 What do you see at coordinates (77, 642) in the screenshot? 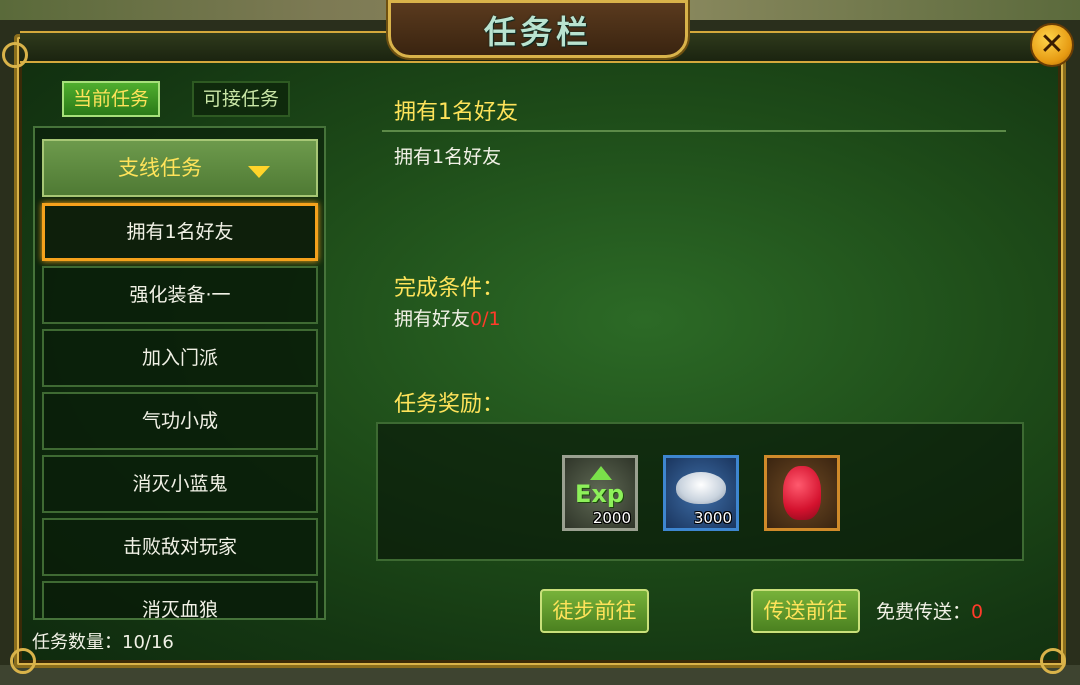
I see `quest-count-label: 任务数量：` at bounding box center [77, 642].